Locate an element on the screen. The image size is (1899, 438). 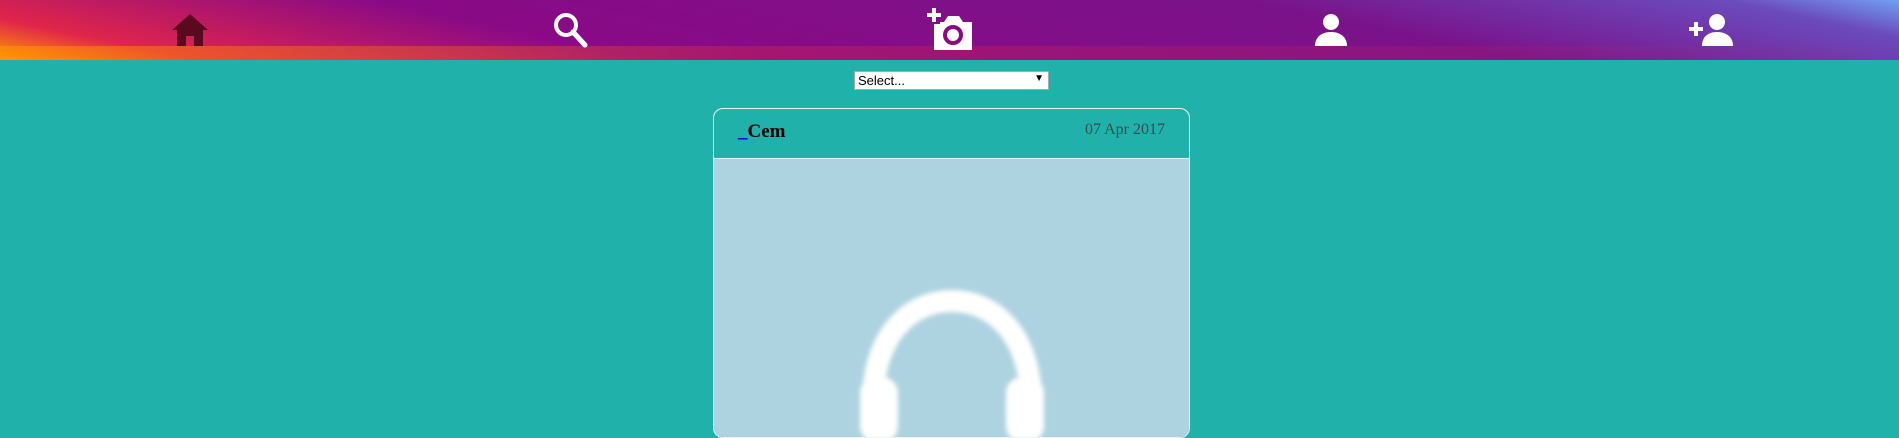
profile-icon is located at coordinates (1331, 30).